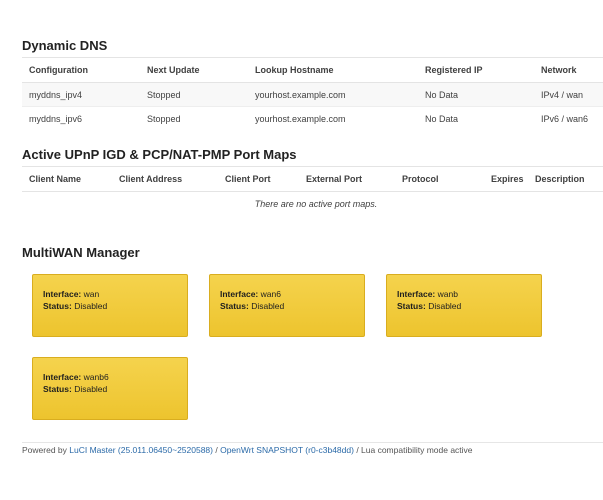  Describe the element at coordinates (65, 45) in the screenshot. I see `ddns-section-title: Dynamic DNS` at that location.